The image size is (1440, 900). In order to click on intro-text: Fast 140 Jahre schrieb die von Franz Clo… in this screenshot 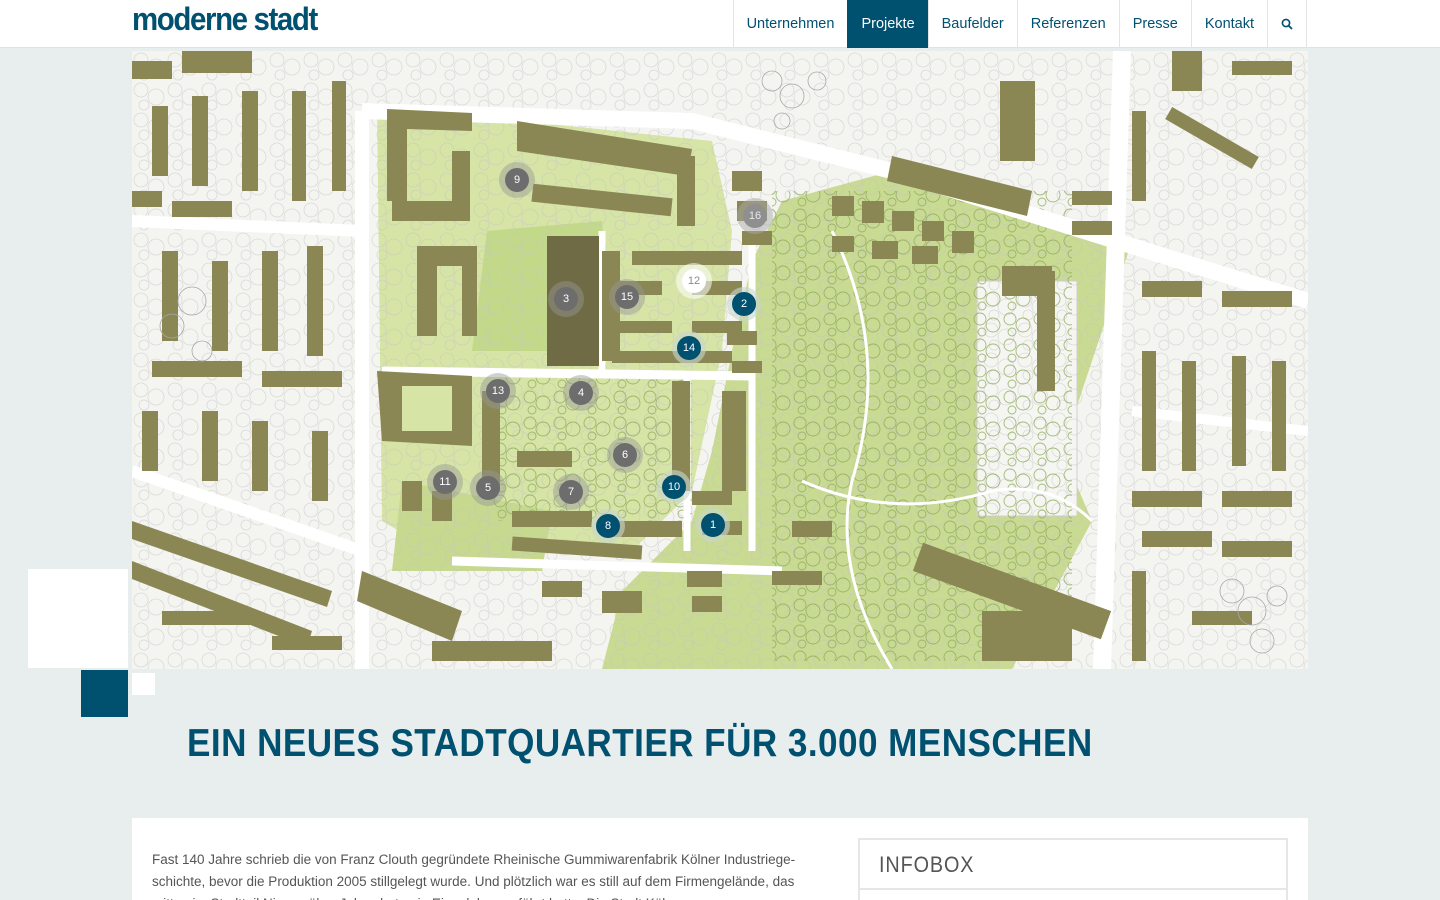, I will do `click(474, 876)`.